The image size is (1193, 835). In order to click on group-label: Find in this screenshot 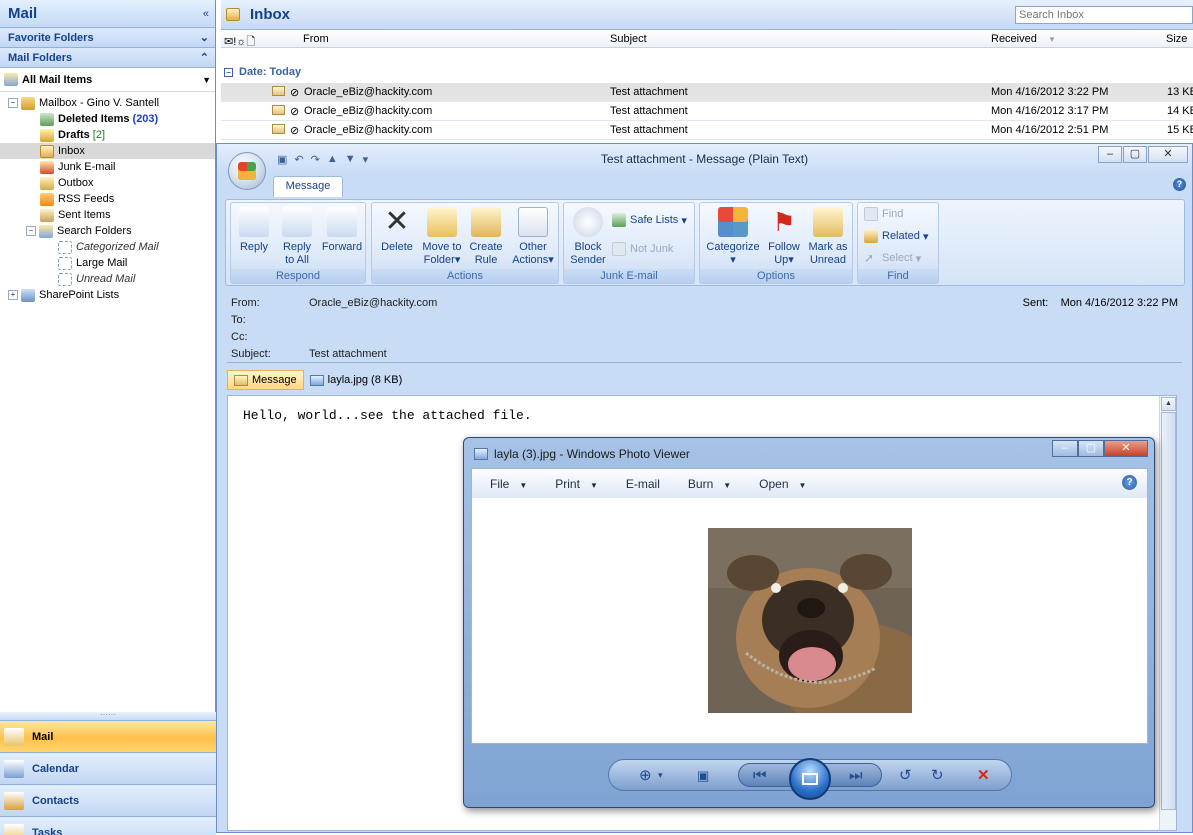, I will do `click(898, 276)`.